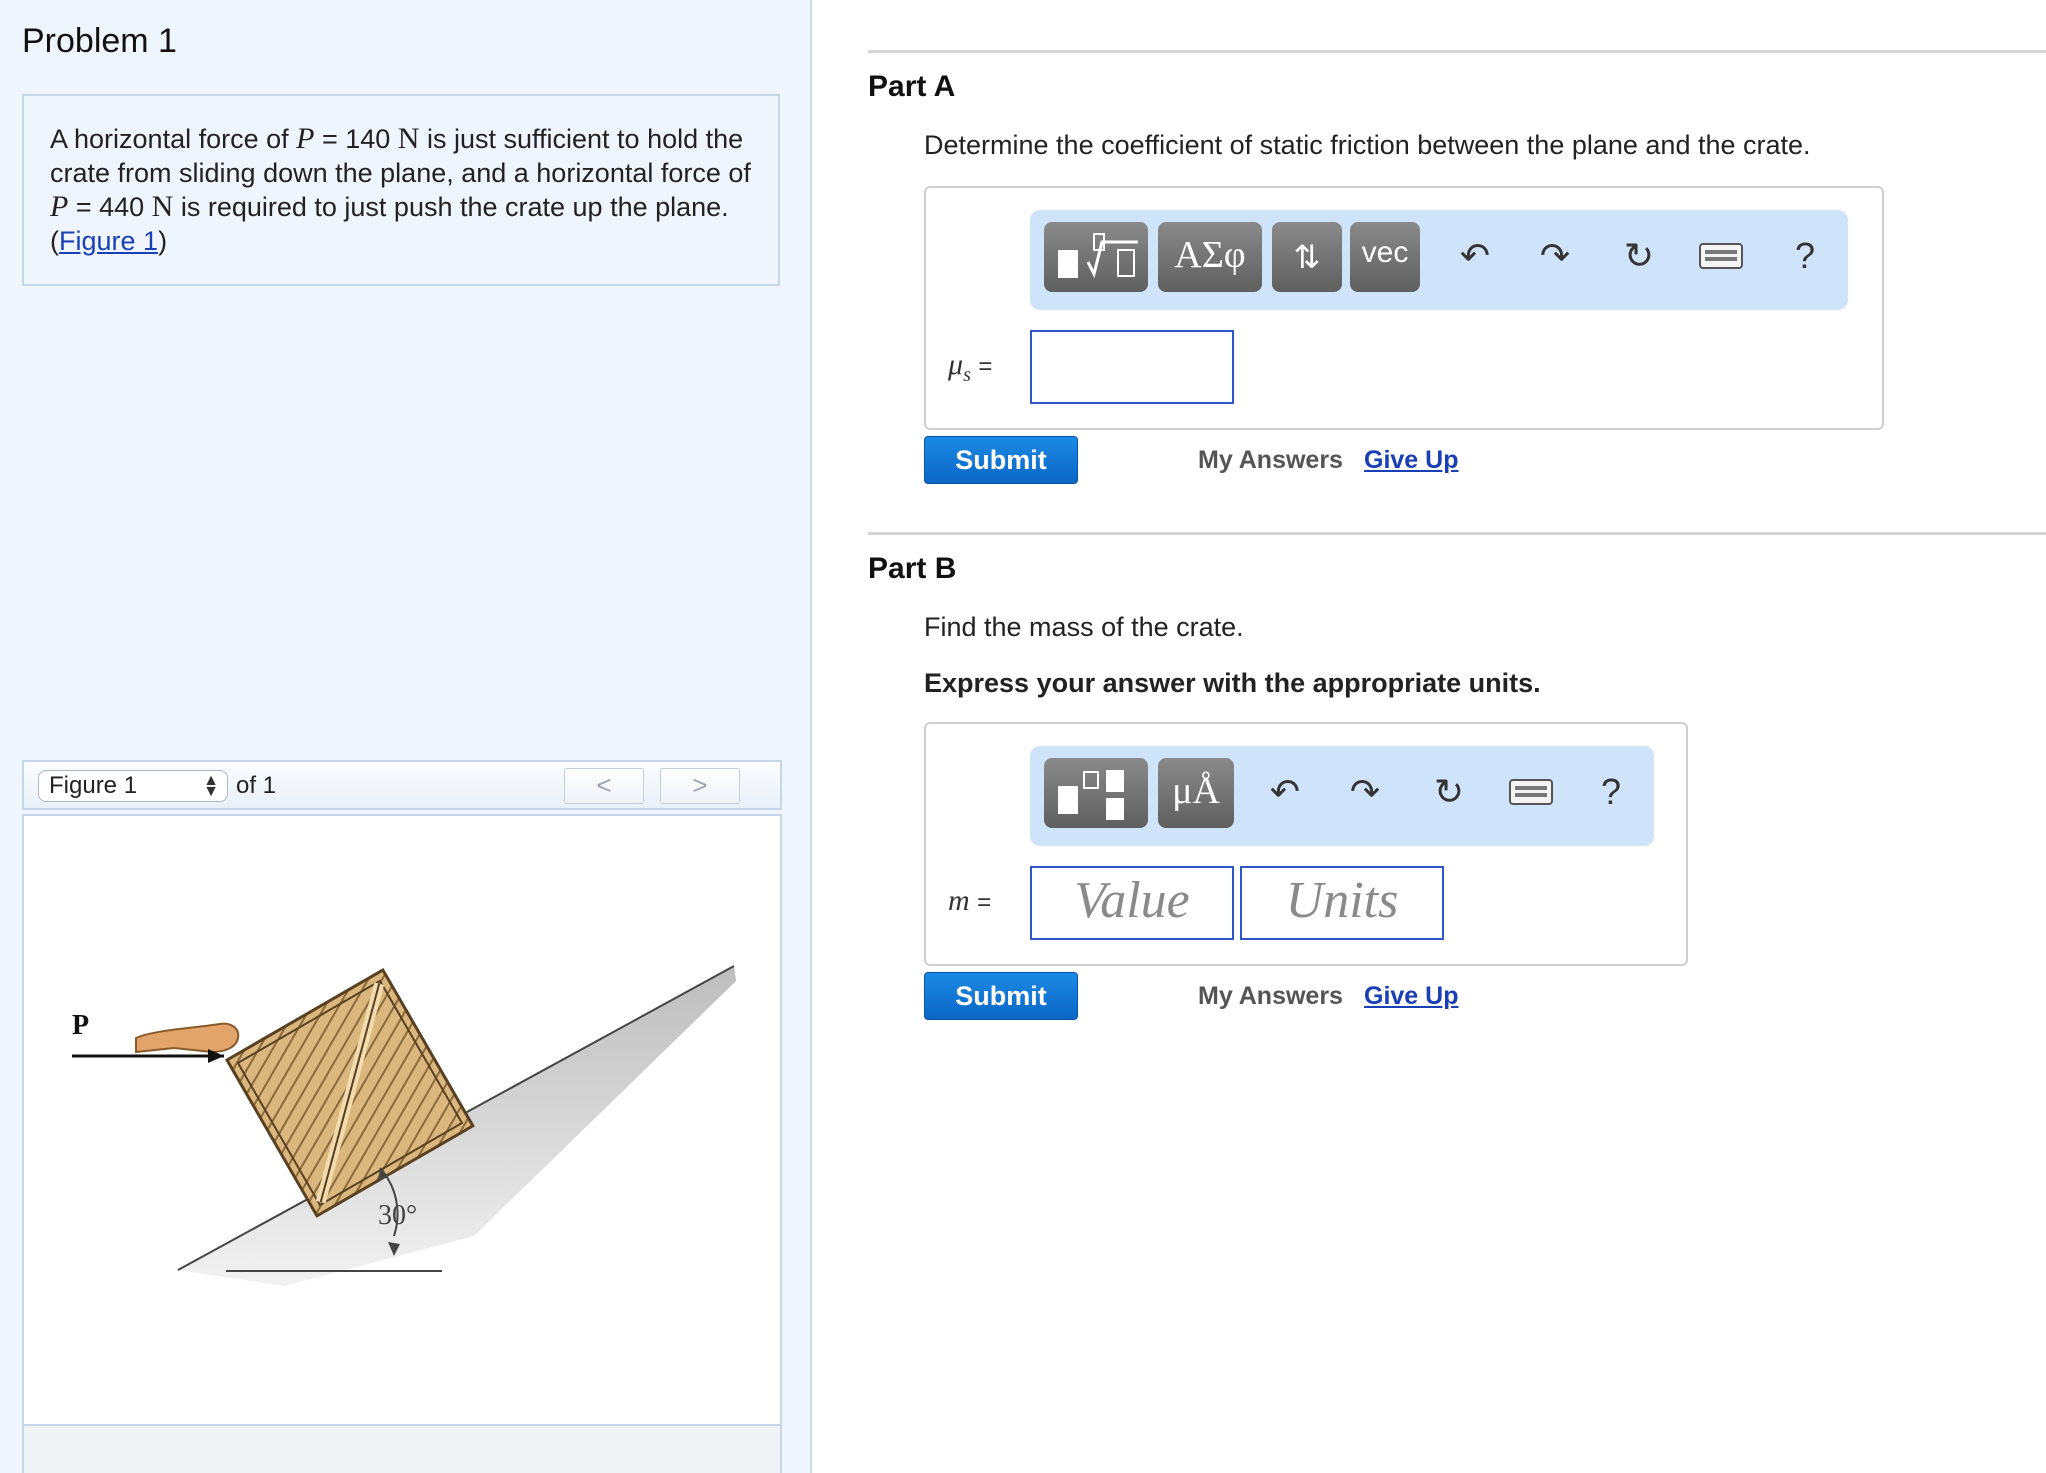 This screenshot has width=2046, height=1473. Describe the element at coordinates (187, 1038) in the screenshot. I see `hand-icon` at that location.